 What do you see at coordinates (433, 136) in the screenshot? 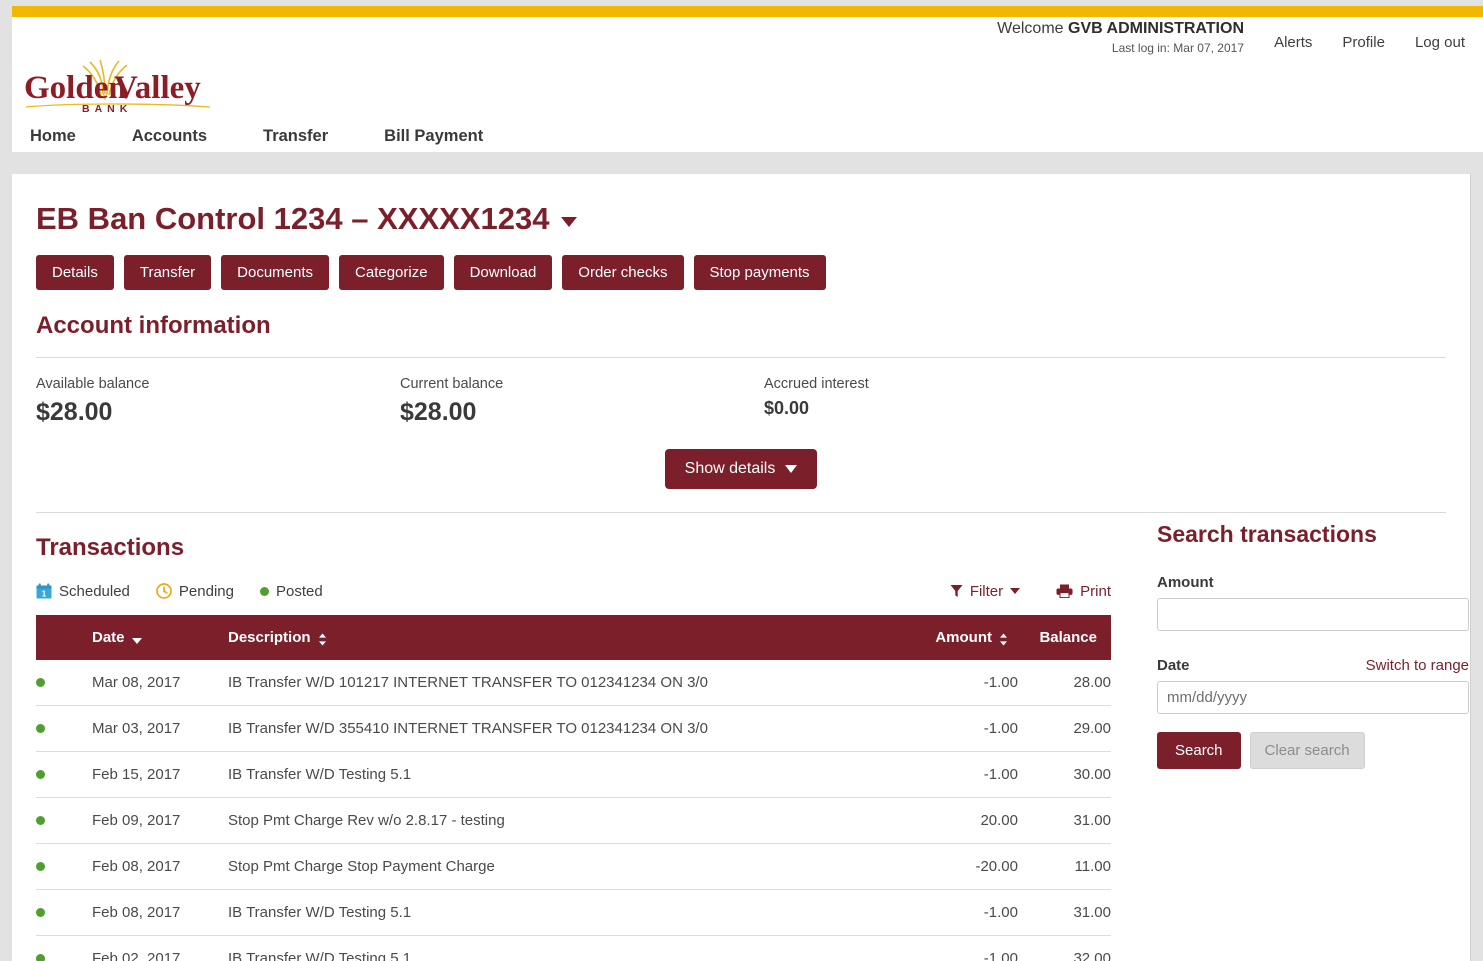
I see `nav-item-bill-payment: Bill Payment` at bounding box center [433, 136].